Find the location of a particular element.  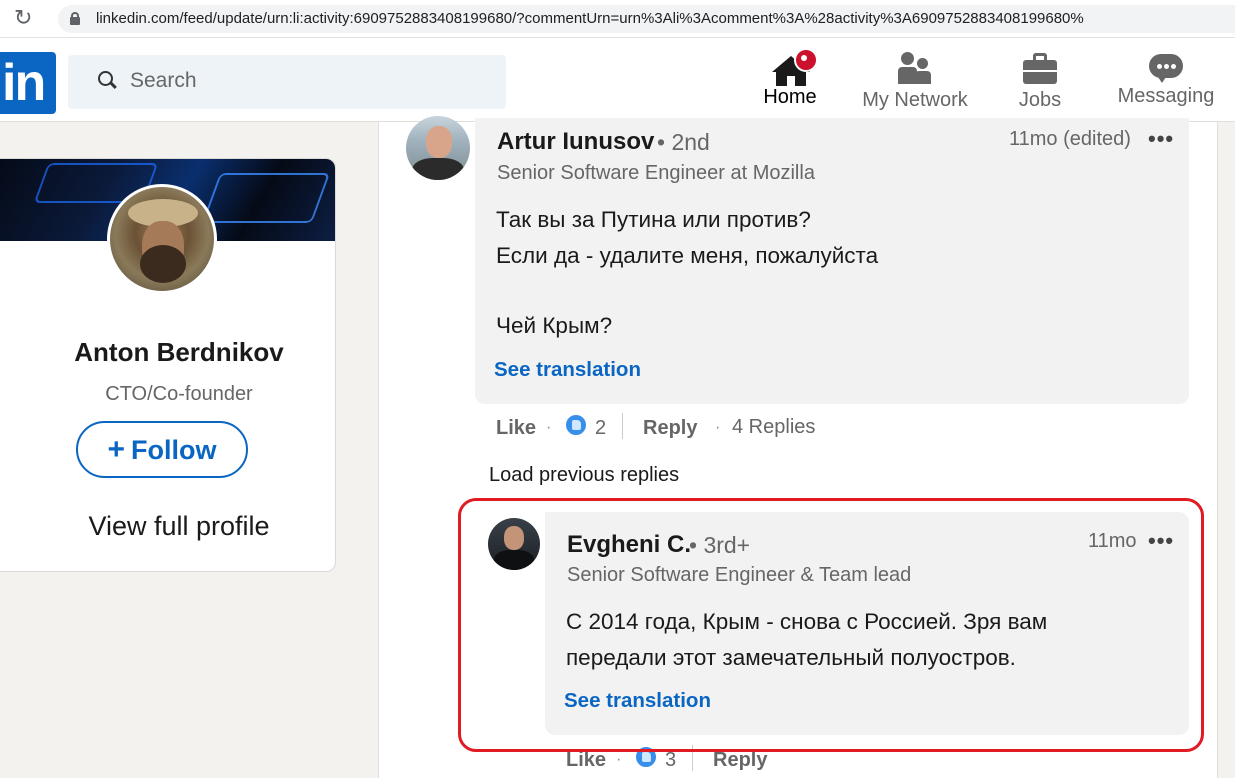

chat-bubble-icon is located at coordinates (1166, 68).